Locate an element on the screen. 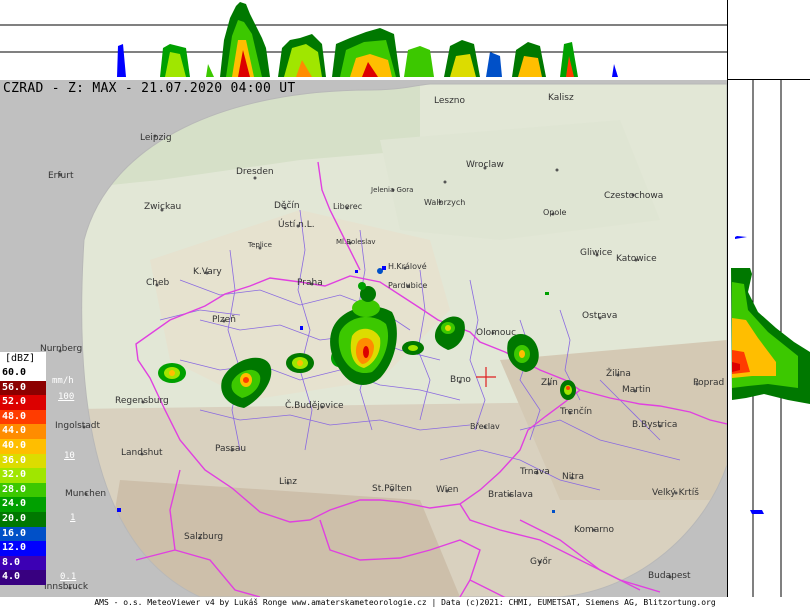 Image resolution: width=810 pixels, height=610 pixels. city-label-velky-krtis: Velký Krtíš is located at coordinates (675, 493).